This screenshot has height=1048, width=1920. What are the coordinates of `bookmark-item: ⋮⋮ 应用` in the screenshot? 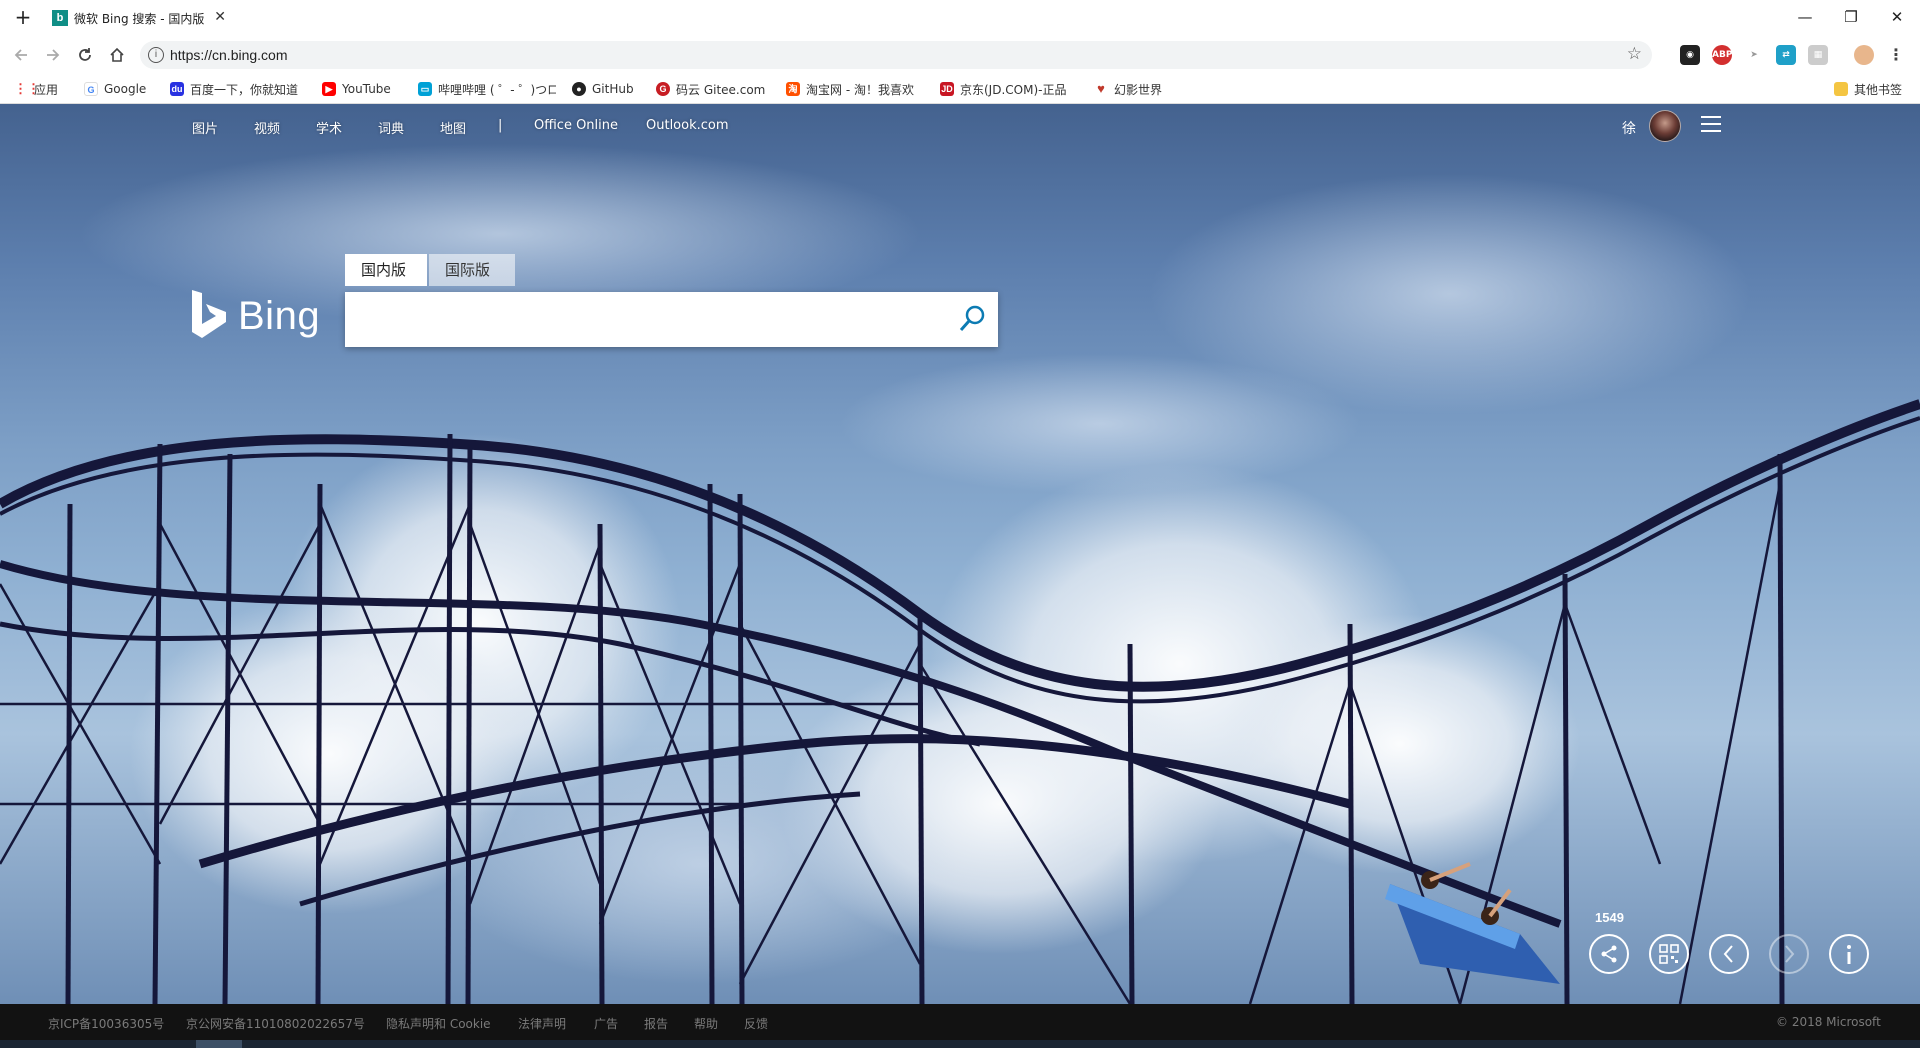 It's located at (36, 89).